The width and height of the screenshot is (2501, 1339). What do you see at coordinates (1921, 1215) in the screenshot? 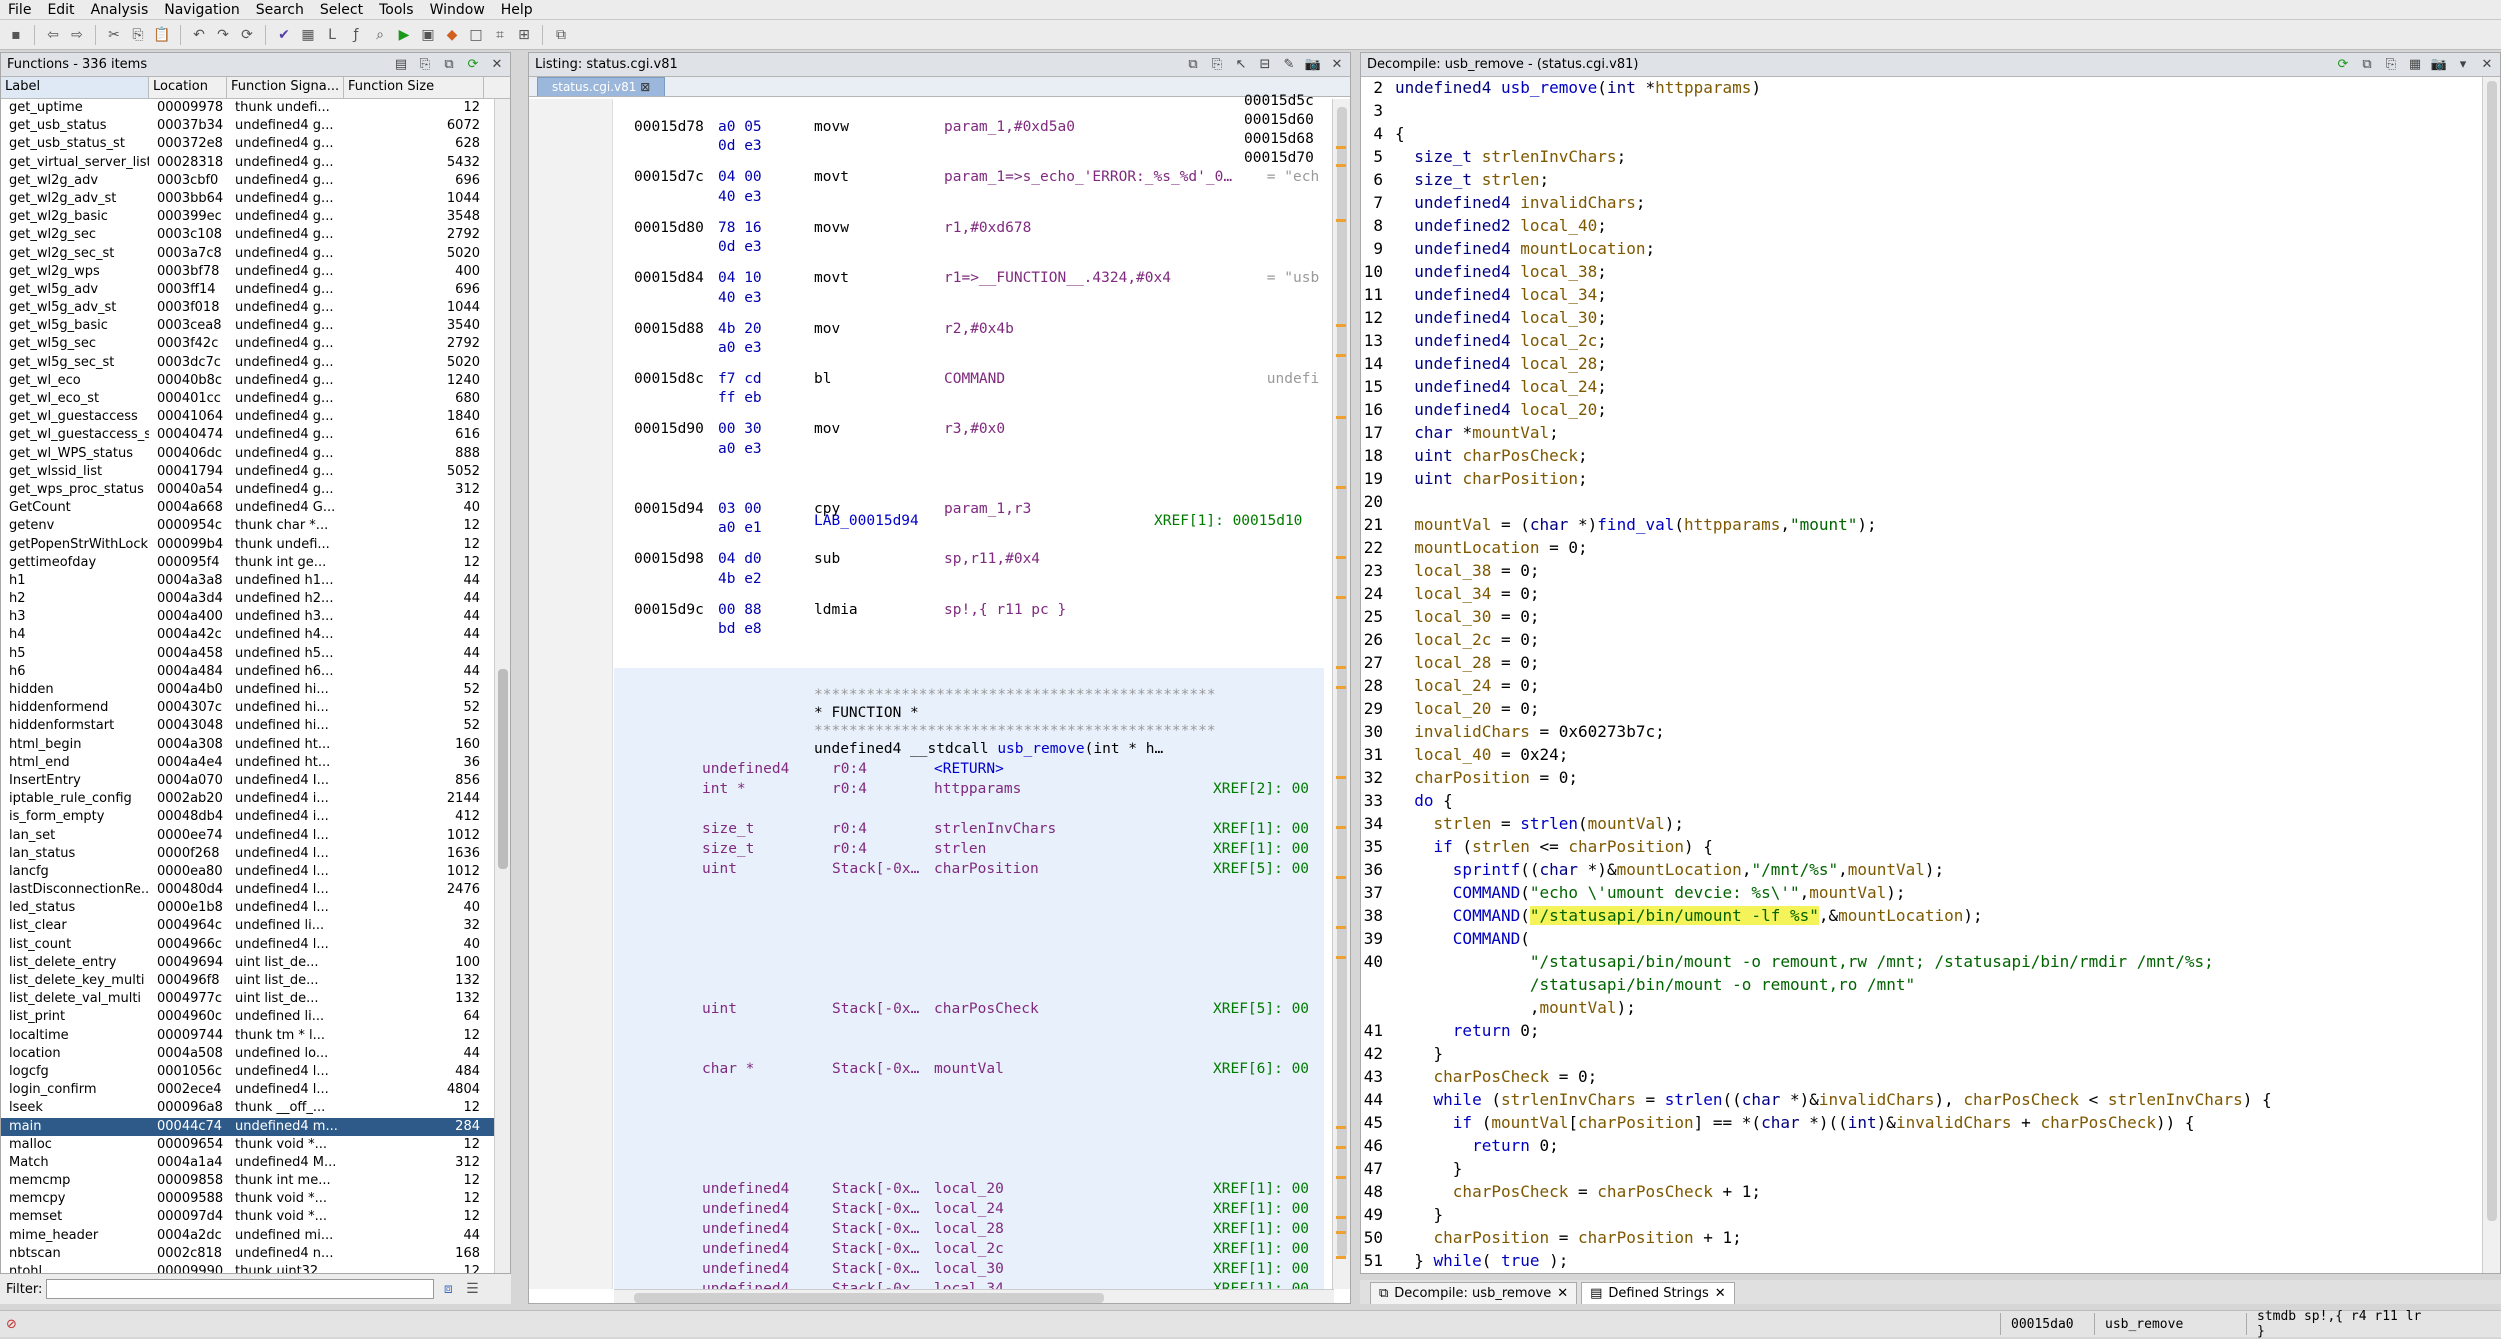
I see `code-line: 49 }` at bounding box center [1921, 1215].